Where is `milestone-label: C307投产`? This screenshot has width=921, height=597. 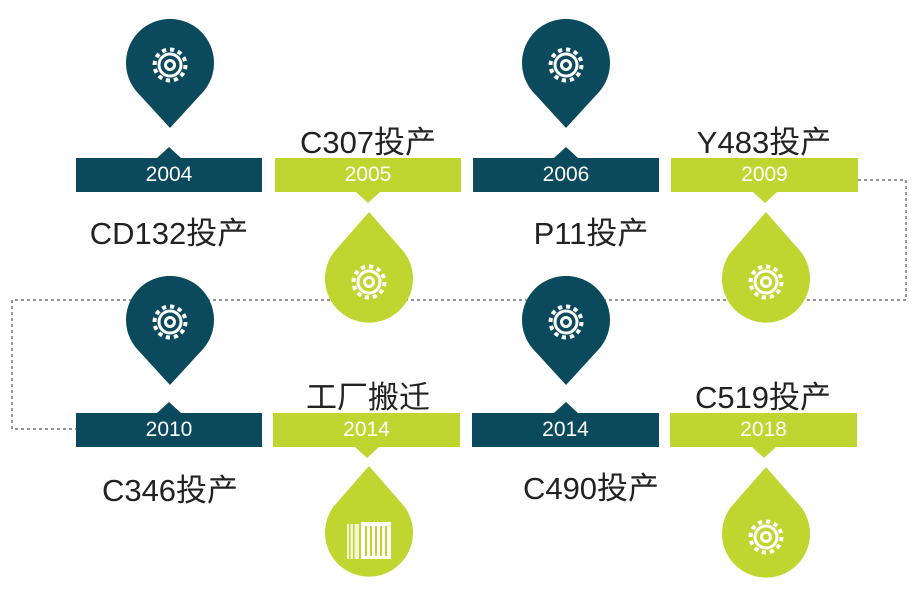 milestone-label: C307投产 is located at coordinates (368, 142).